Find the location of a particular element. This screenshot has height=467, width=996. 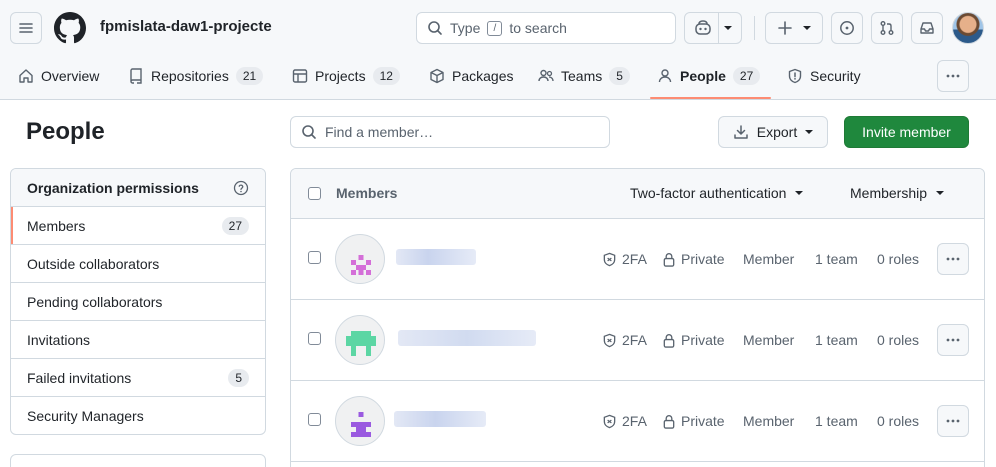

chevron-down-icon is located at coordinates (799, 193).